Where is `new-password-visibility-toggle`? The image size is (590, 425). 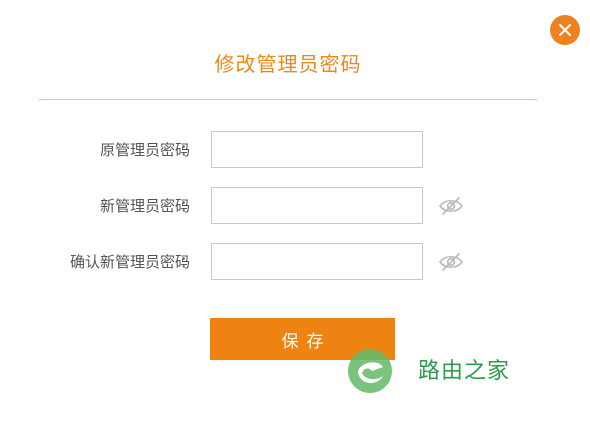 new-password-visibility-toggle is located at coordinates (451, 206).